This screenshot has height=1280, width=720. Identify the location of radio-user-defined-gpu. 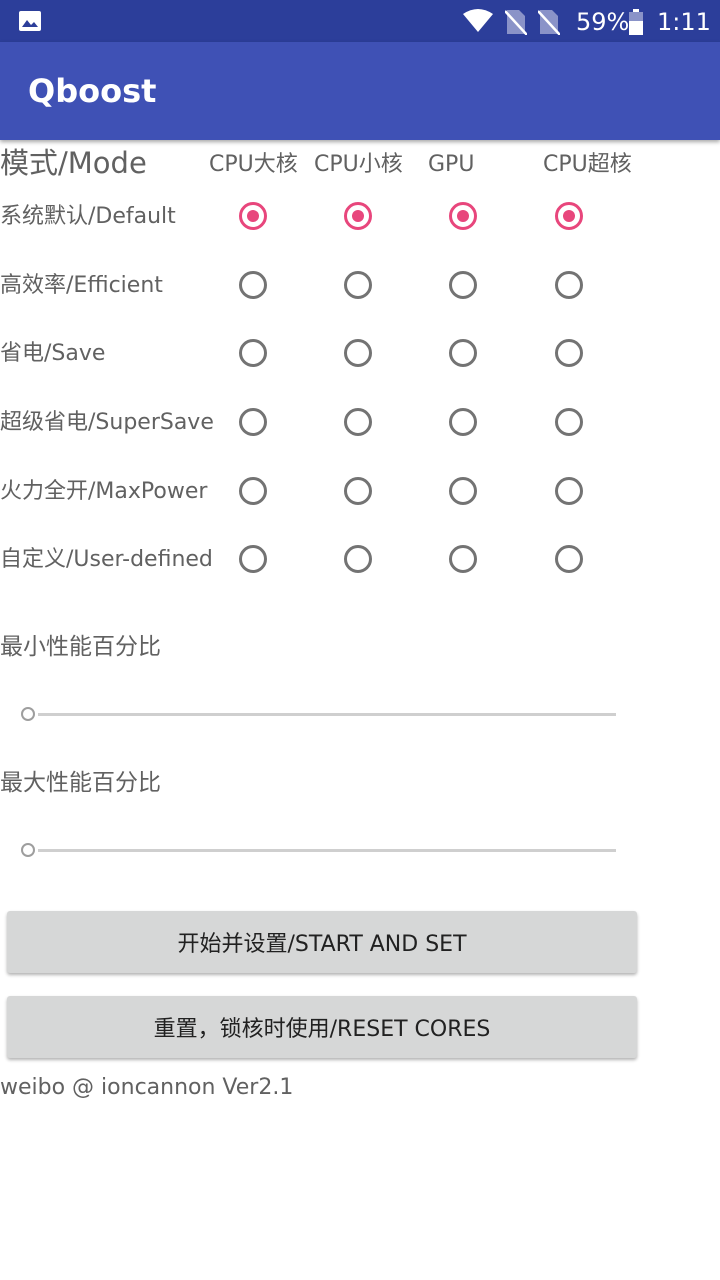
(463, 559).